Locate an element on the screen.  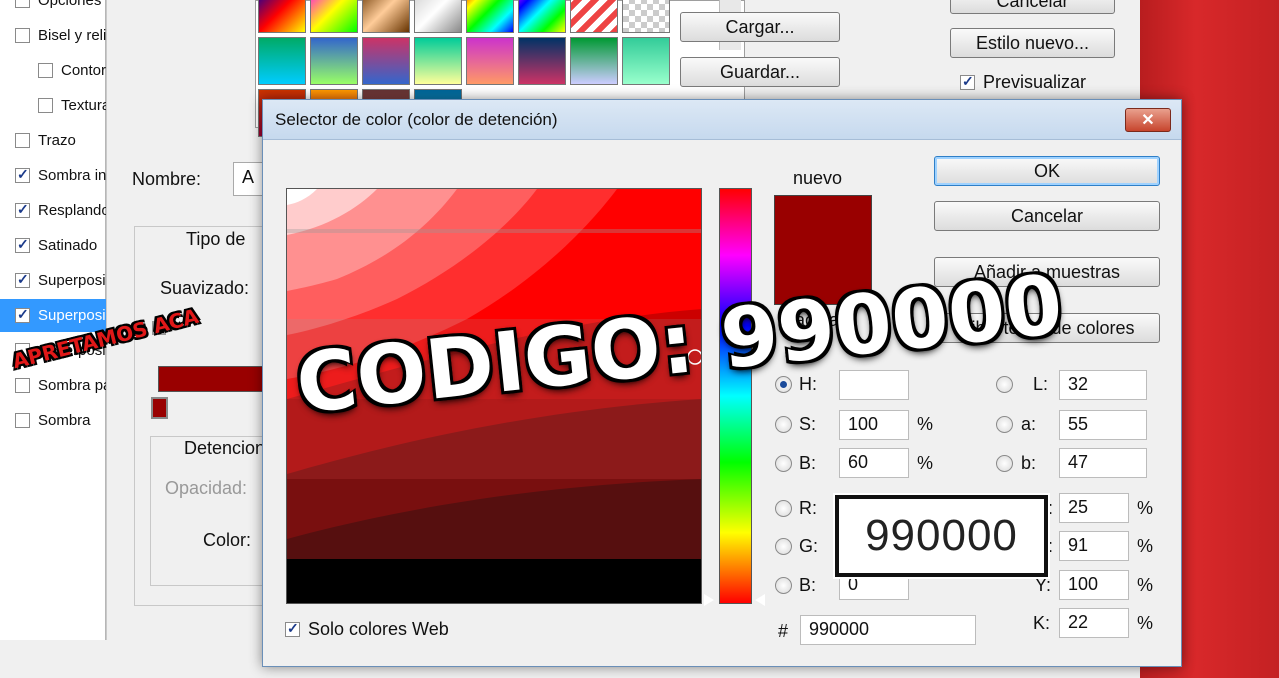
style-list-label: Sombra interior is located at coordinates (72, 175).